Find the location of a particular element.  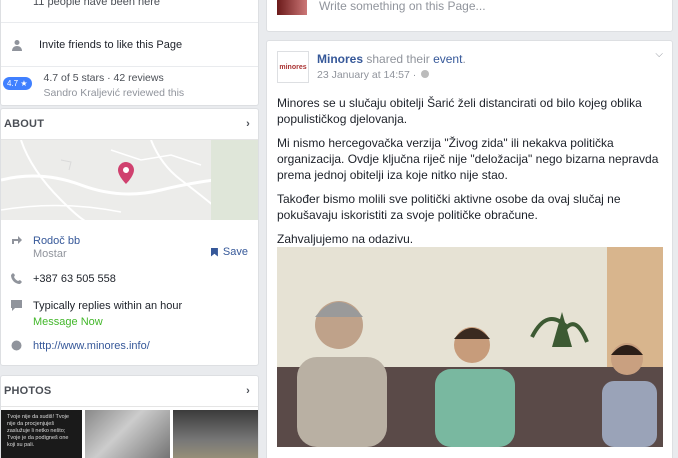

rating-text: 4.7 of 5 stars · 42 reviews is located at coordinates (103, 78).